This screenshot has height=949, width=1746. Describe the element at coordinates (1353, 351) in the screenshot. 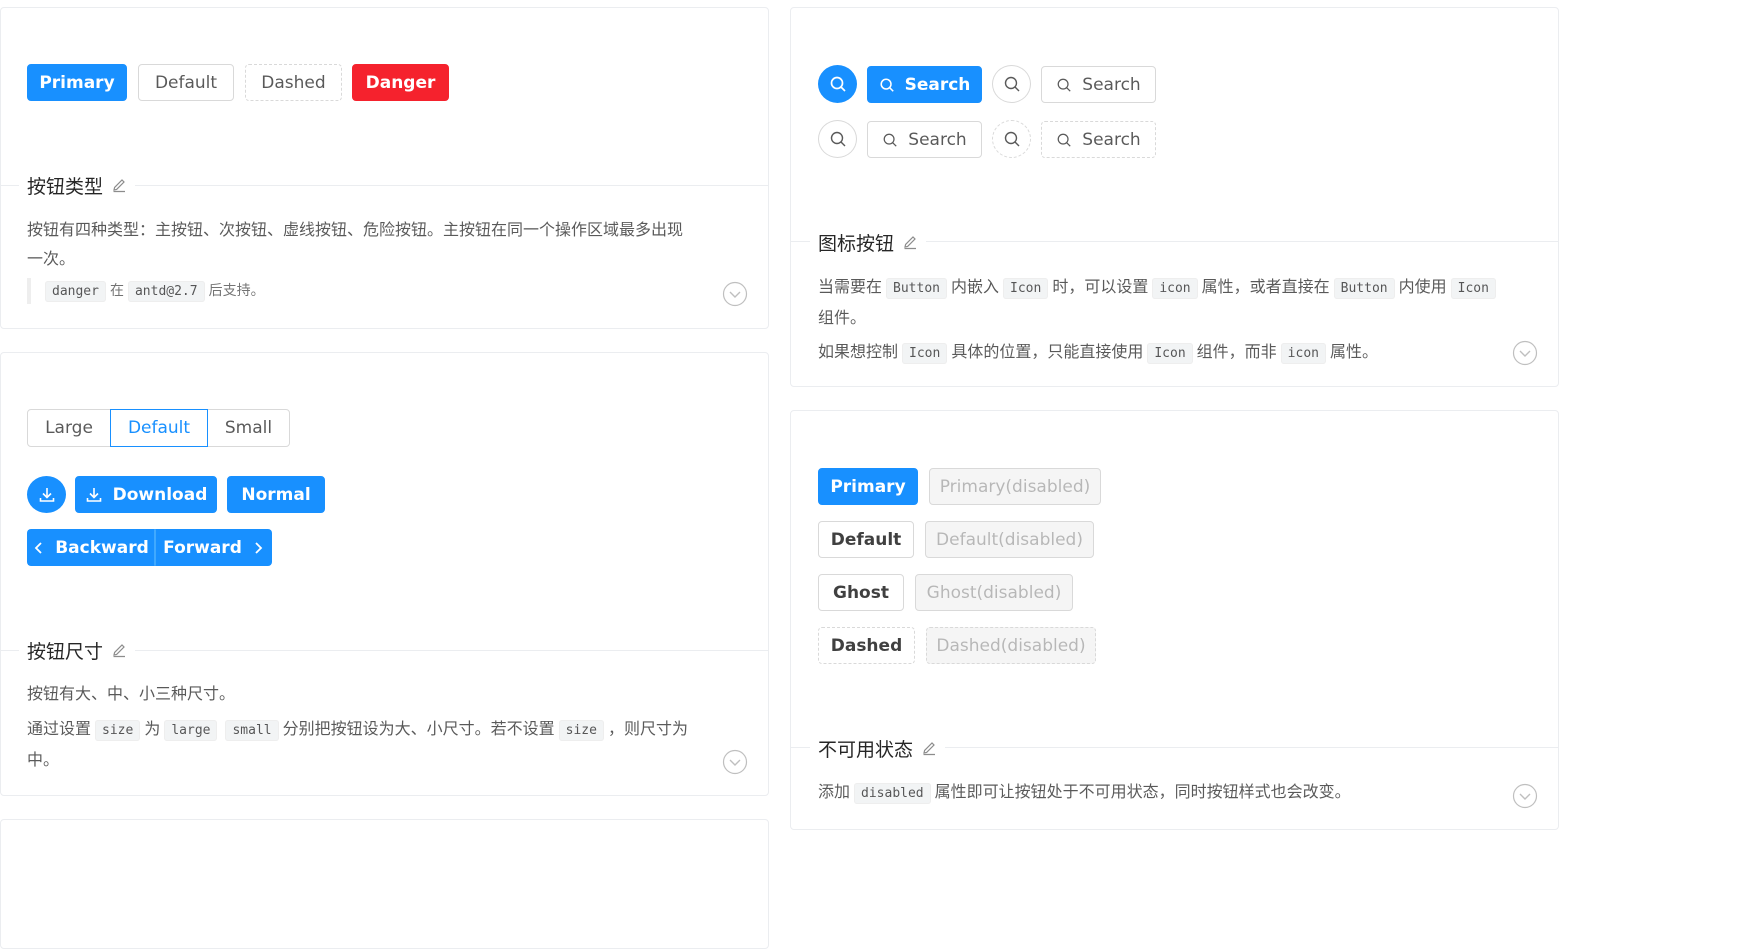

I see `desc-text: 属性。` at that location.